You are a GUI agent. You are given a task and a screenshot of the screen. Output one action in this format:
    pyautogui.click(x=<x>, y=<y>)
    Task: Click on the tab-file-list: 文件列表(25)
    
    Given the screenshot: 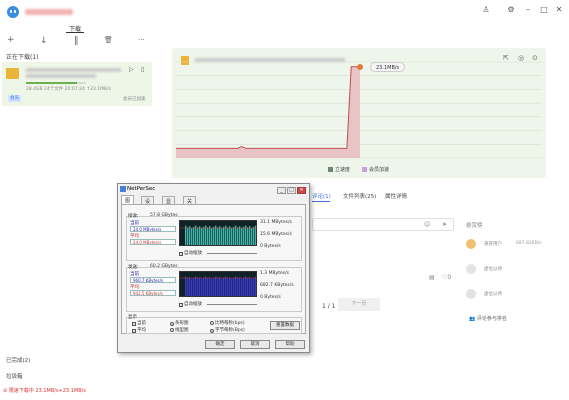 What is the action you would take?
    pyautogui.click(x=359, y=196)
    